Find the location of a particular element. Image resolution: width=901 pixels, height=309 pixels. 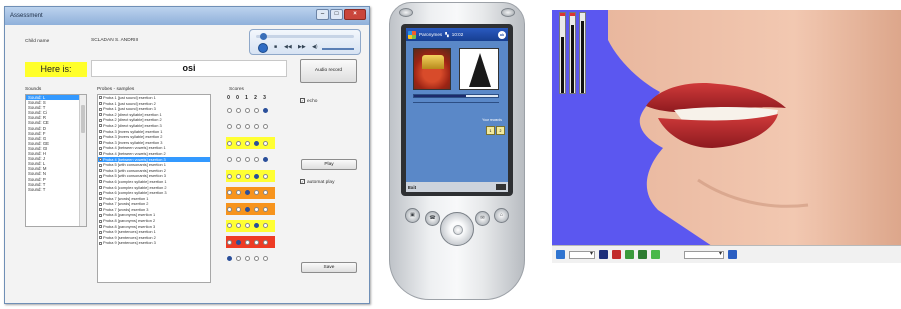

ok-button: ok is located at coordinates (502, 34).